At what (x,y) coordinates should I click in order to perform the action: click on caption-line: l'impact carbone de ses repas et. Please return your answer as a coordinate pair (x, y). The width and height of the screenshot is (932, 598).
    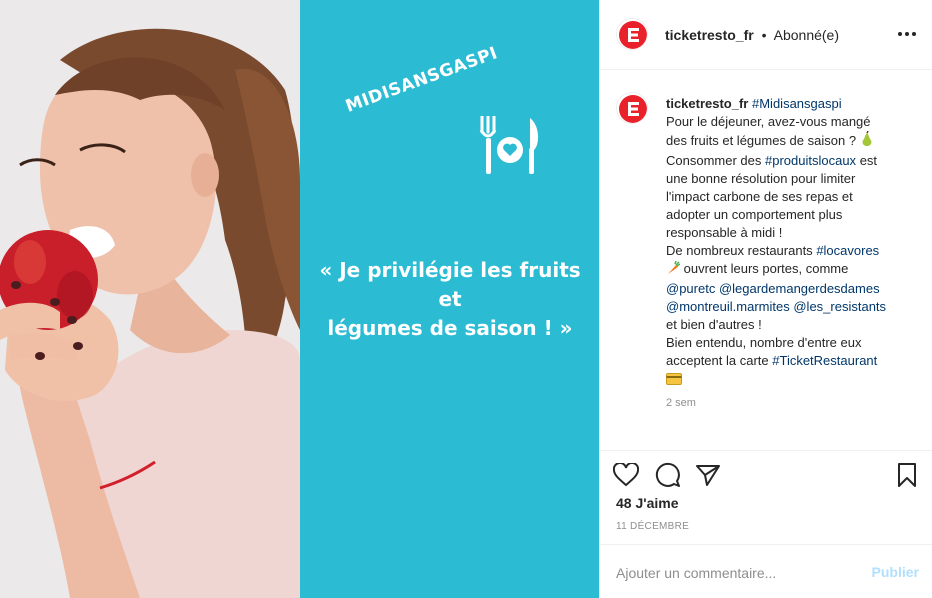
    Looking at the image, I should click on (759, 196).